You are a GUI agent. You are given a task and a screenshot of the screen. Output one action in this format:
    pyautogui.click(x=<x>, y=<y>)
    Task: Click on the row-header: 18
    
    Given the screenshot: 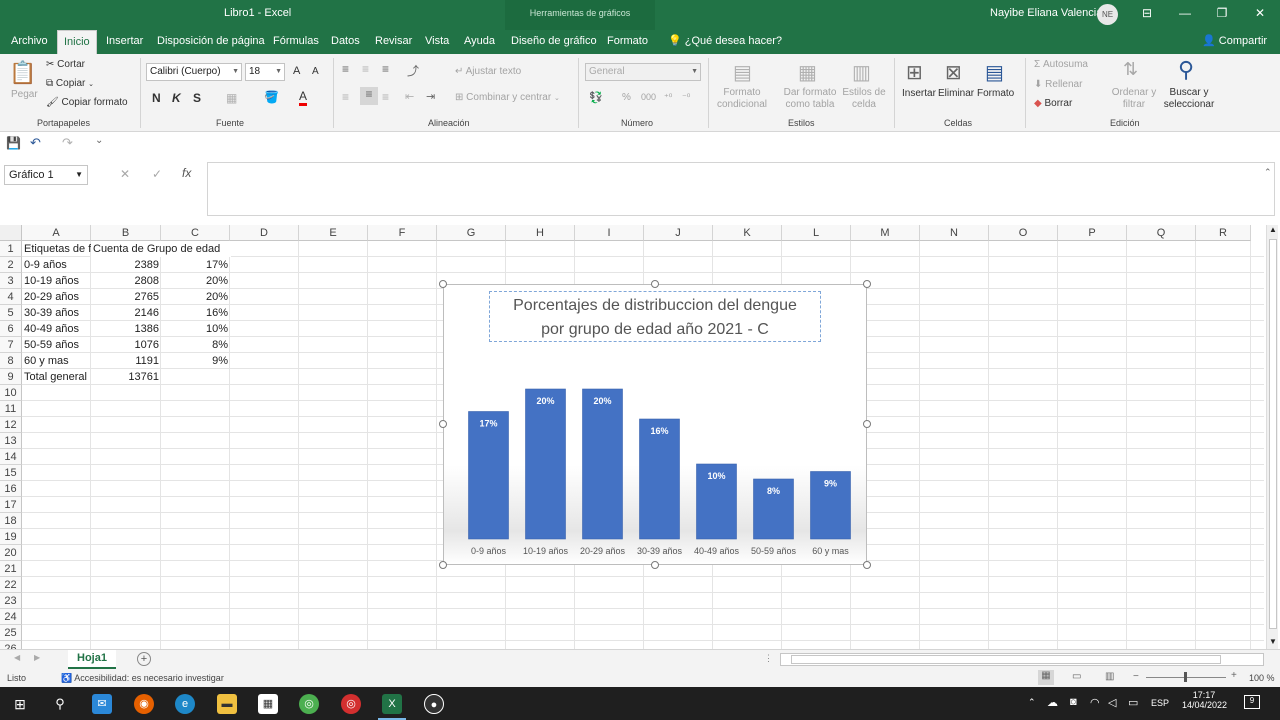 What is the action you would take?
    pyautogui.click(x=11, y=521)
    